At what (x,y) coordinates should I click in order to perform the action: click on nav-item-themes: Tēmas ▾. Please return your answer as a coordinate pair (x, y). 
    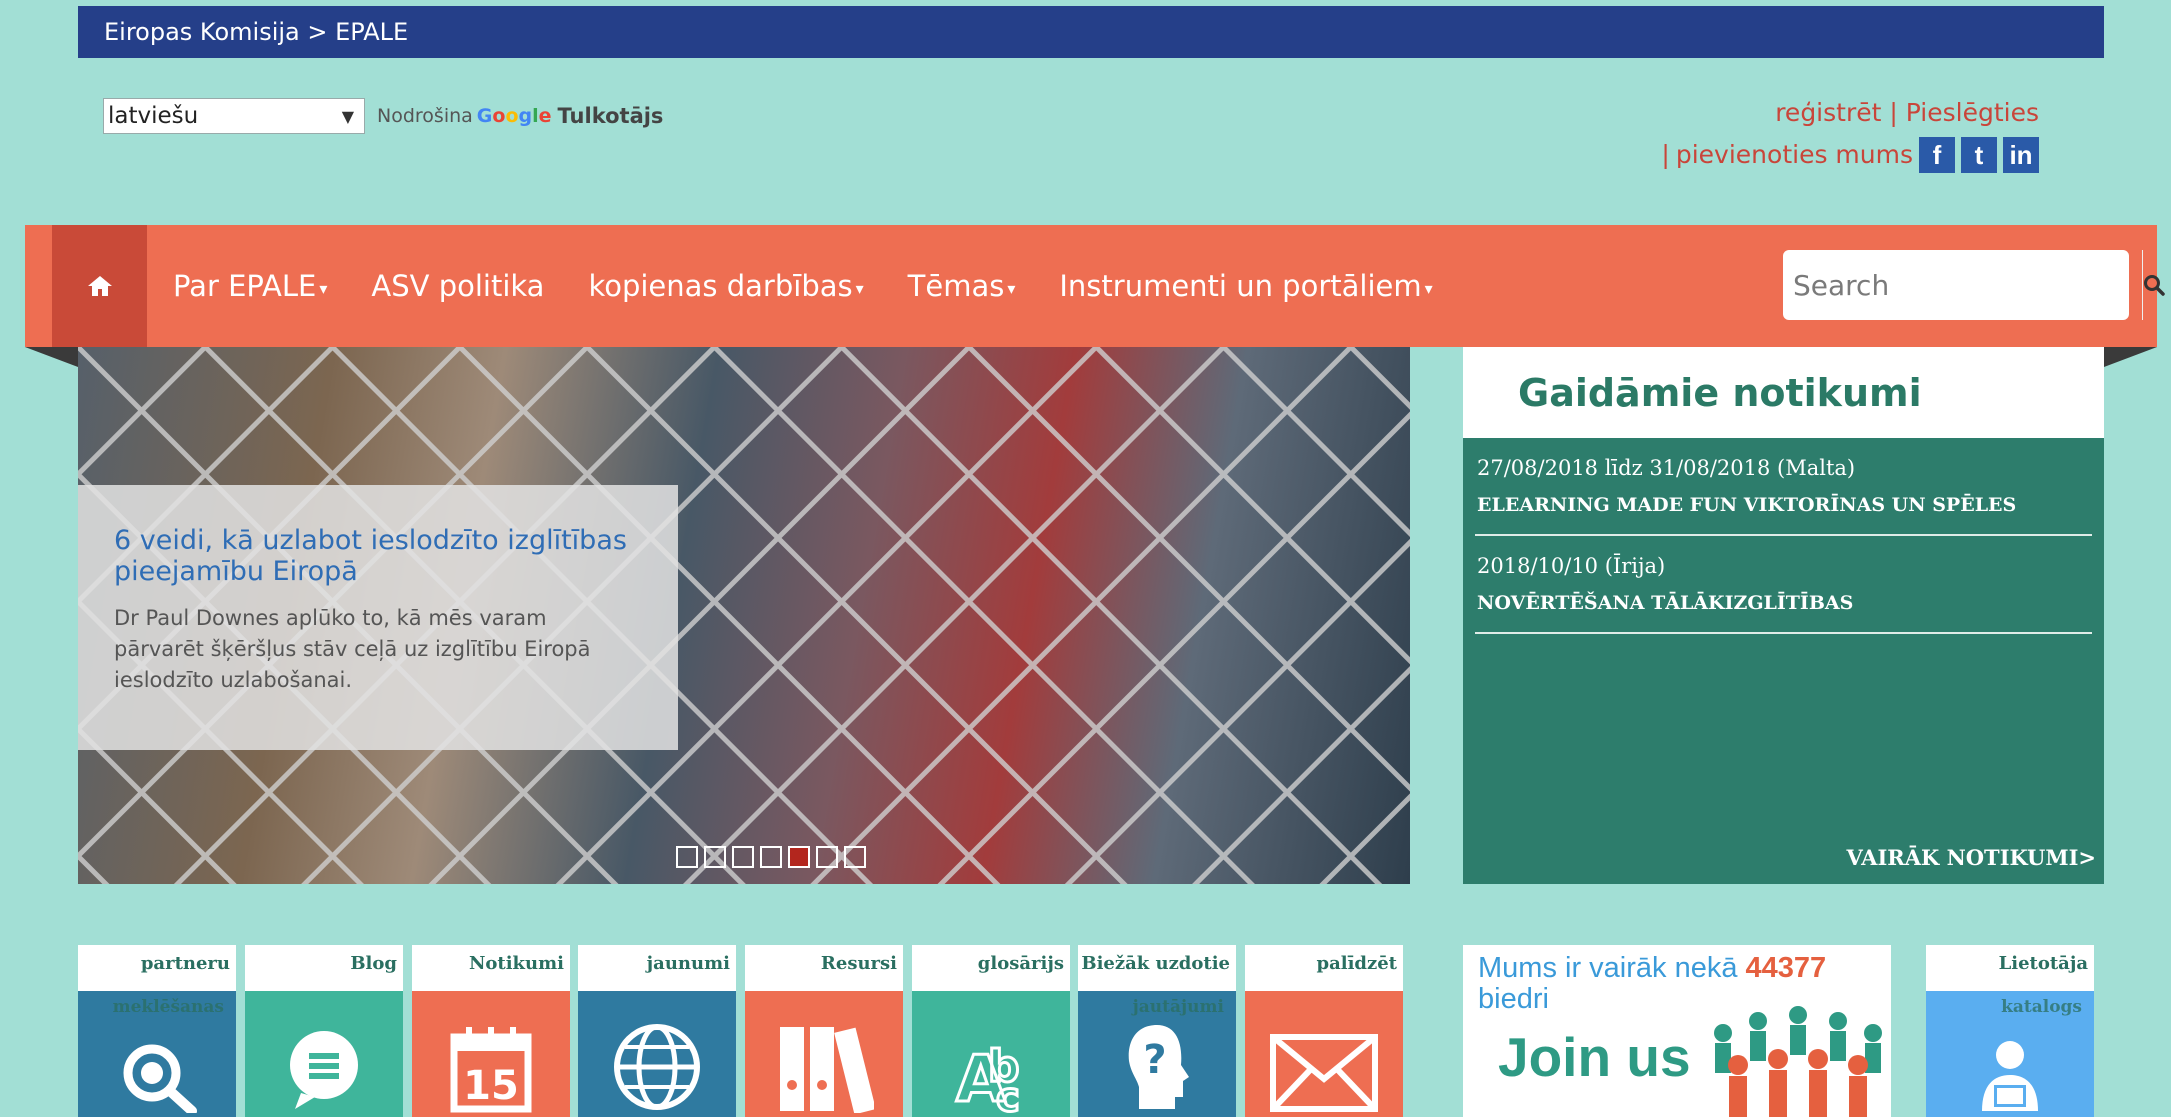
    Looking at the image, I should click on (962, 286).